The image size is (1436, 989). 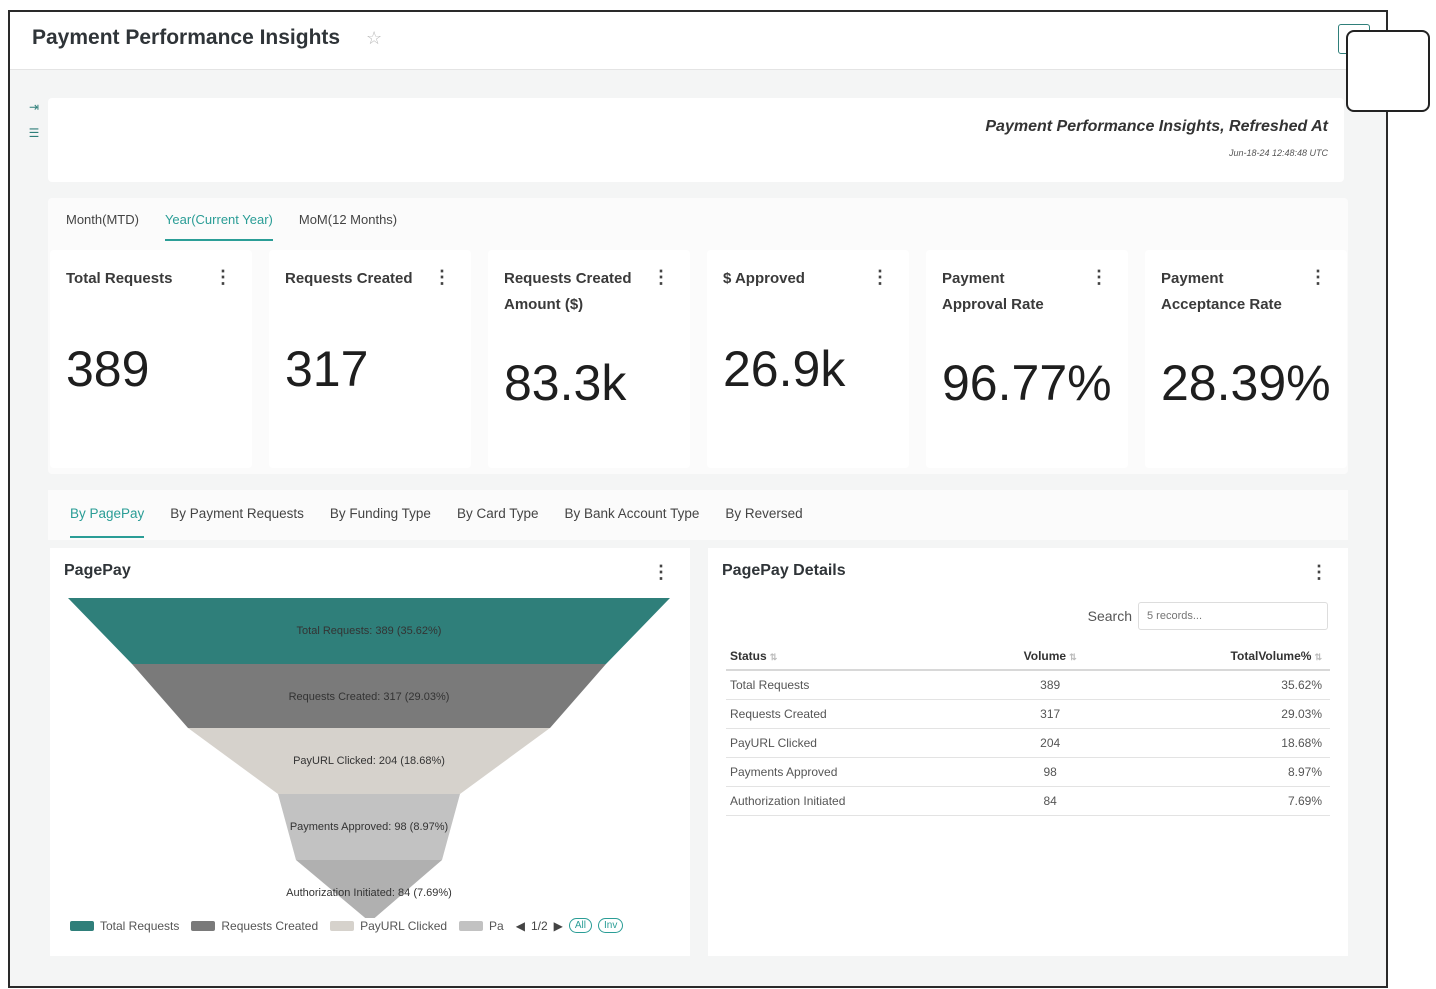 What do you see at coordinates (520, 926) in the screenshot?
I see `chevron-left-icon: ◀` at bounding box center [520, 926].